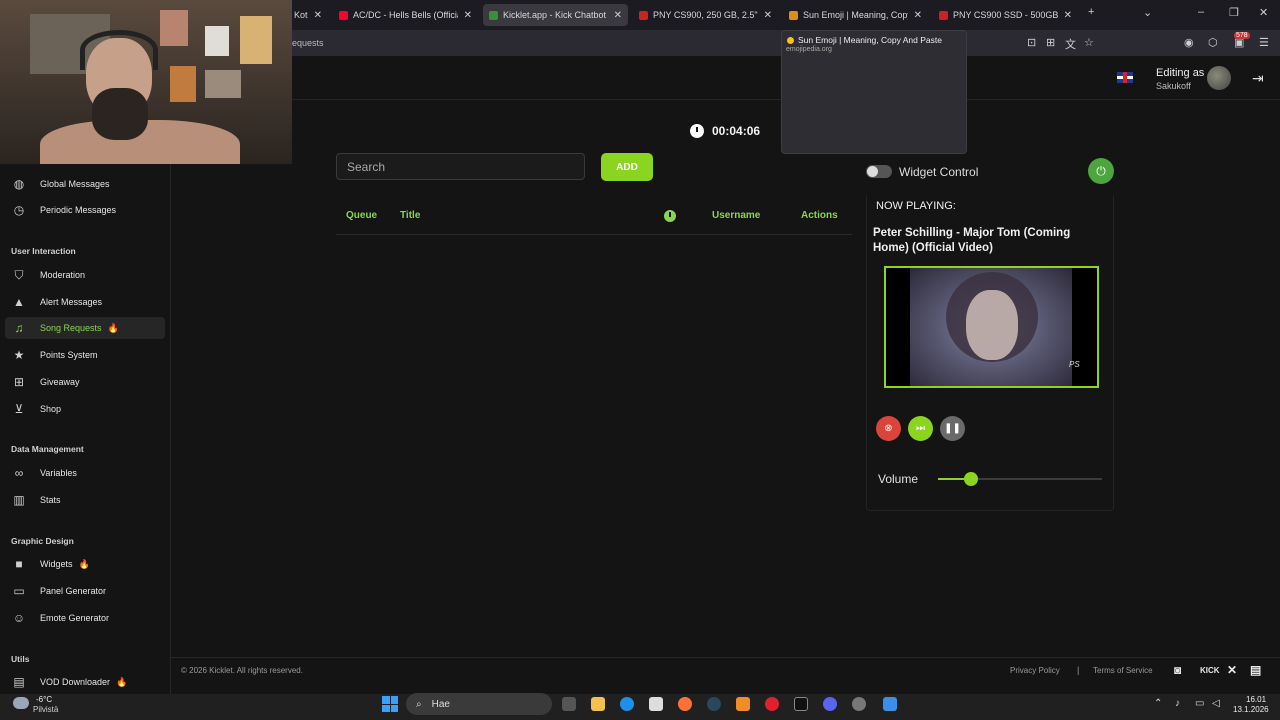  What do you see at coordinates (405, 15) in the screenshot?
I see `browser-tab: AC/DC - Hells Bells (Official 4K ✕` at bounding box center [405, 15].